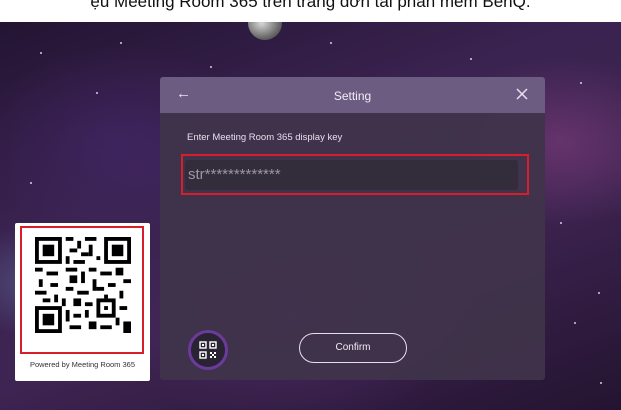 This screenshot has height=410, width=621. I want to click on display-key-label: Enter Meeting Room 365 display key, so click(265, 137).